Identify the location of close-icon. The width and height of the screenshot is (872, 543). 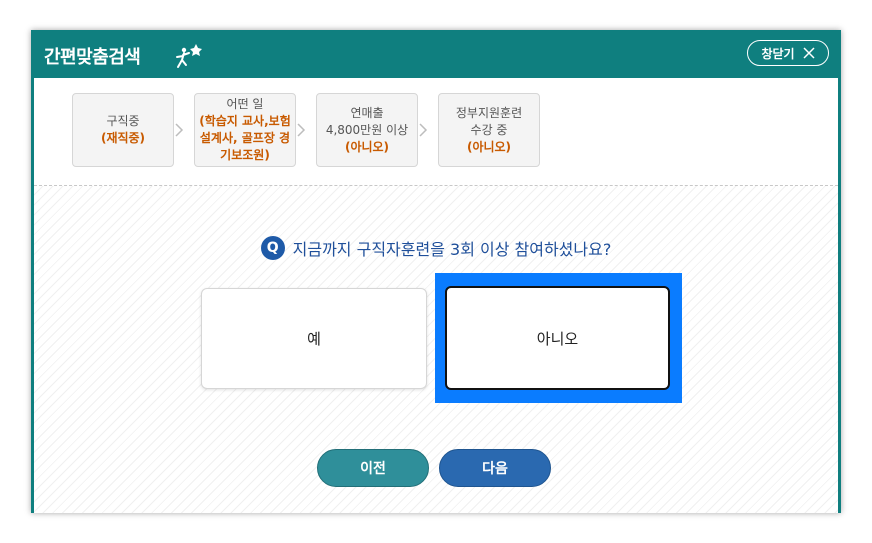
(809, 53).